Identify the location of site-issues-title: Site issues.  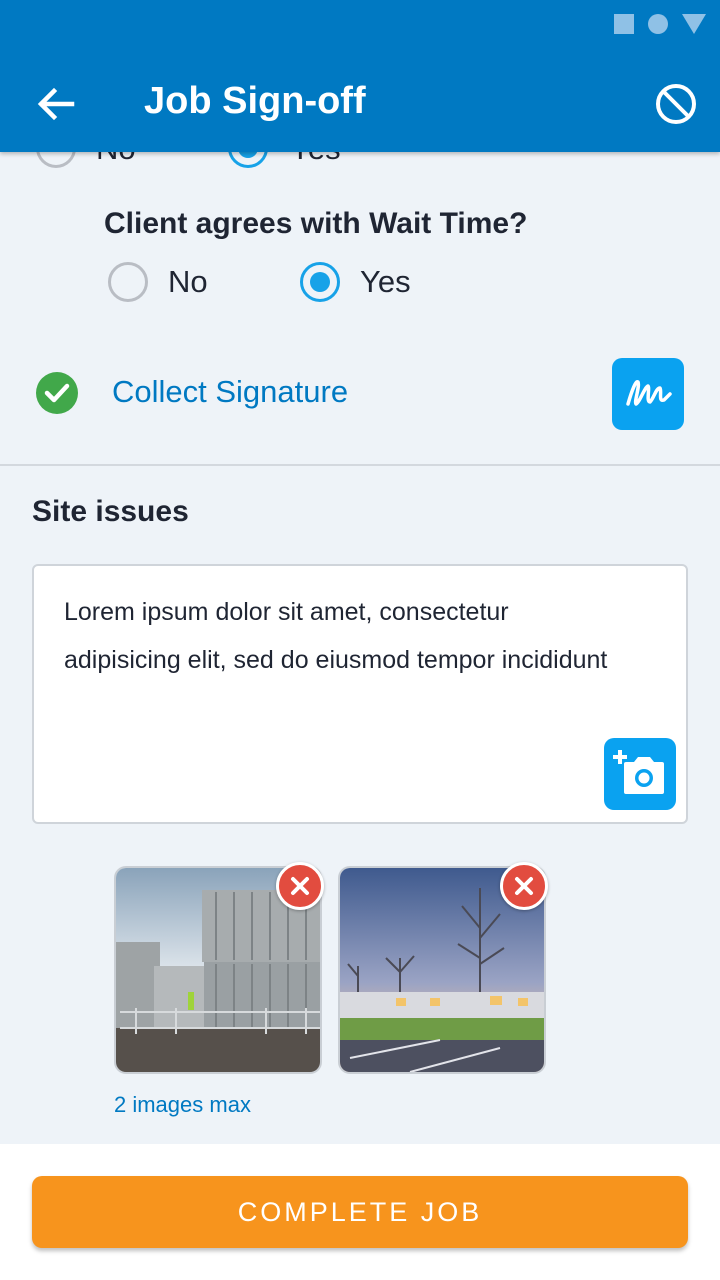
(110, 511).